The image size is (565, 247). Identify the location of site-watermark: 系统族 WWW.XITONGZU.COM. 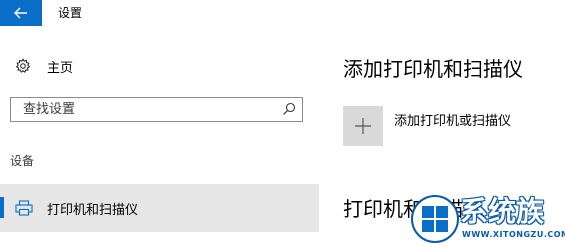
(487, 218).